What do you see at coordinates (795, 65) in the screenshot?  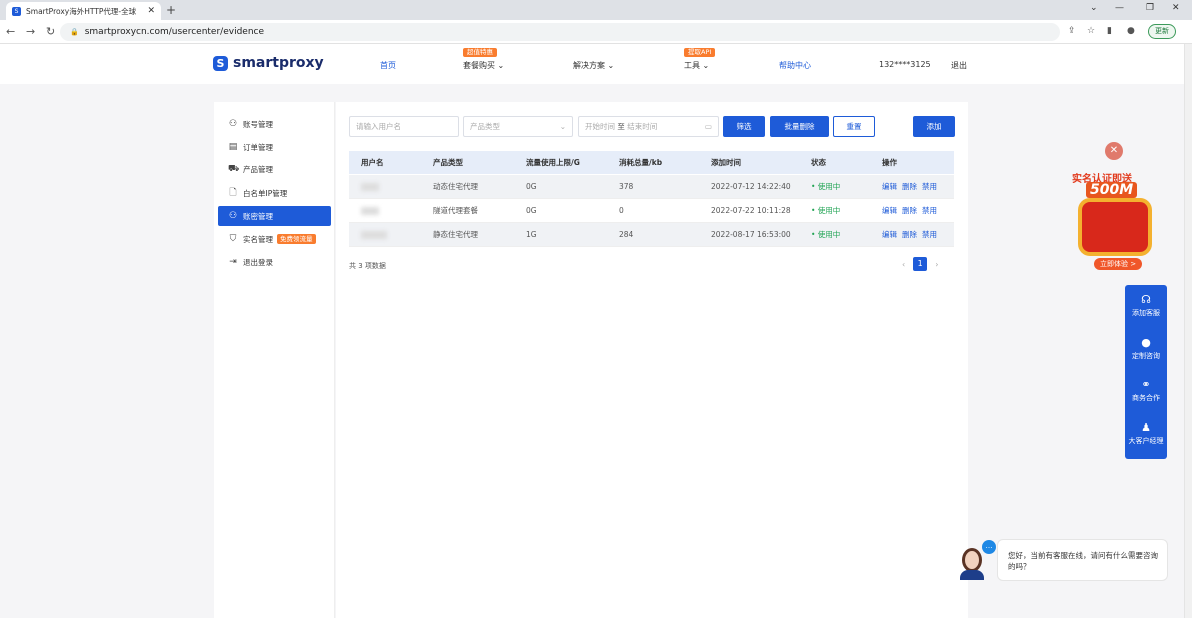 I see `nav-help: 帮助中心` at bounding box center [795, 65].